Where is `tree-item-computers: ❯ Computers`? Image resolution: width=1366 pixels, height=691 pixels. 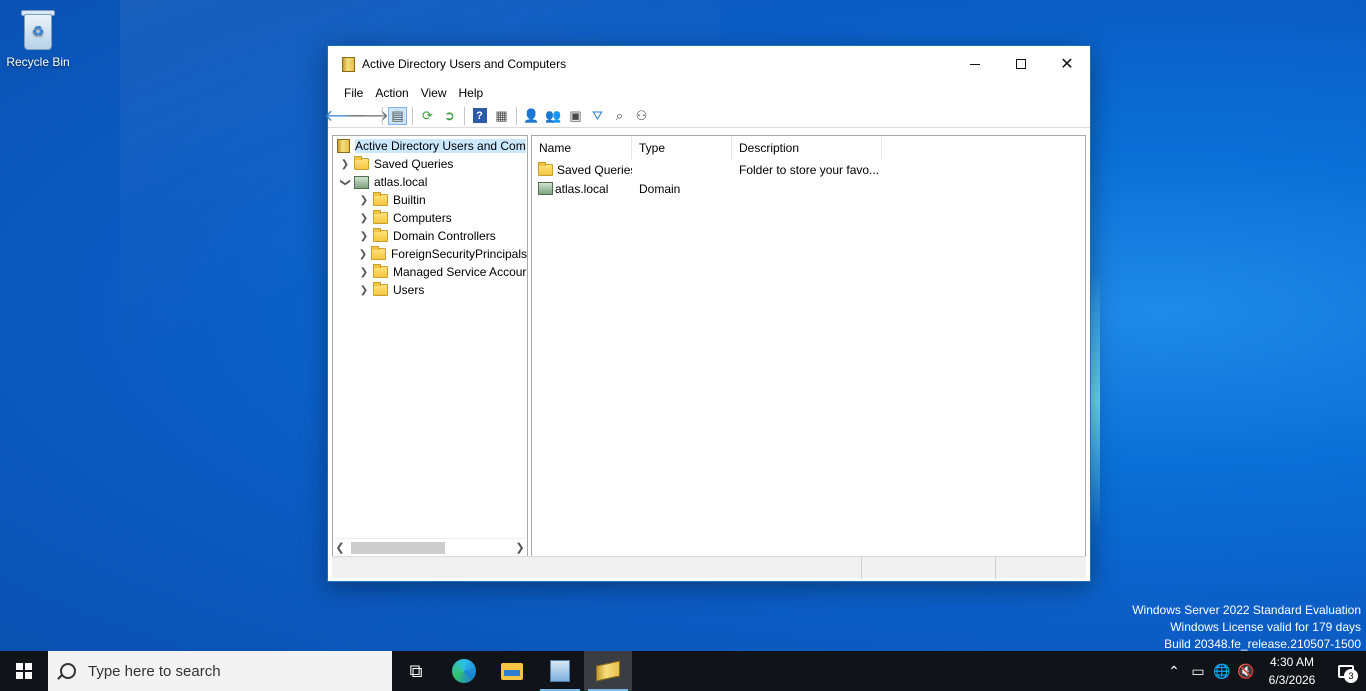 tree-item-computers: ❯ Computers is located at coordinates (430, 218).